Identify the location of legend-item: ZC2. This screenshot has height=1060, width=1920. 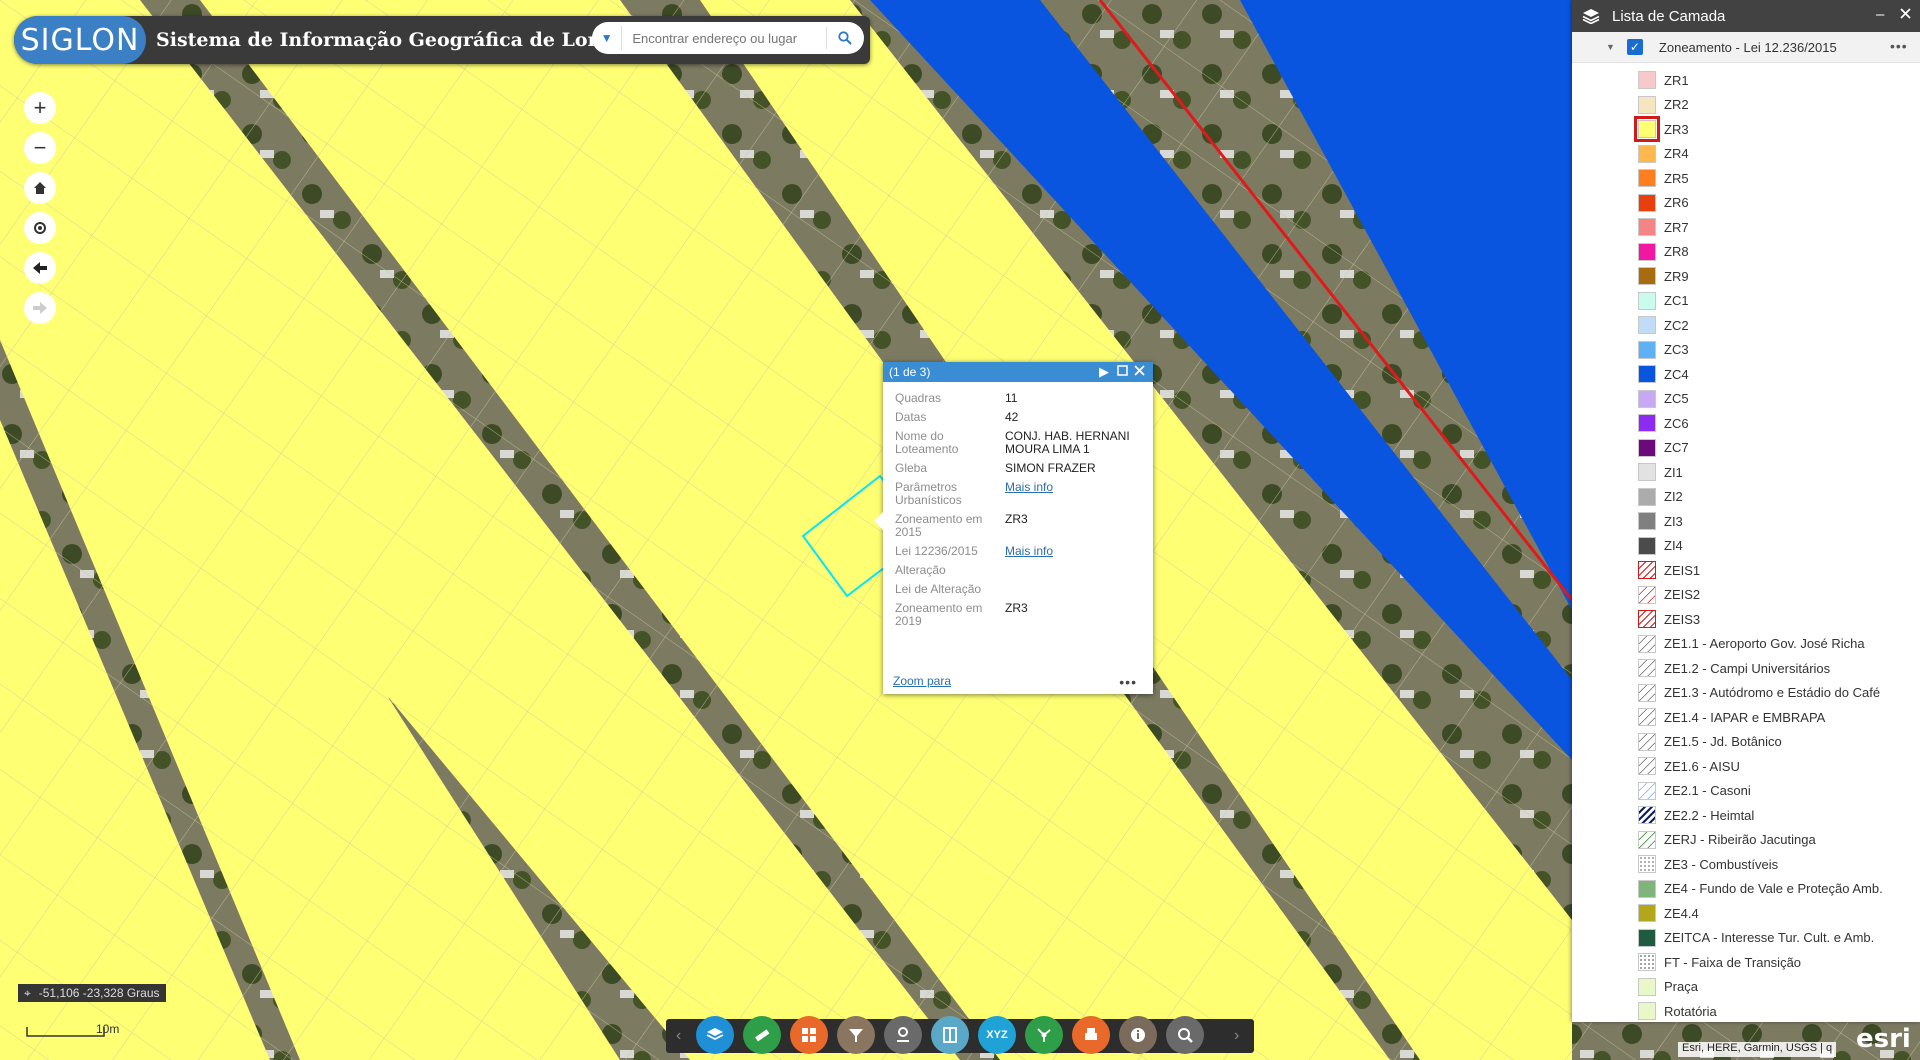
(1663, 325).